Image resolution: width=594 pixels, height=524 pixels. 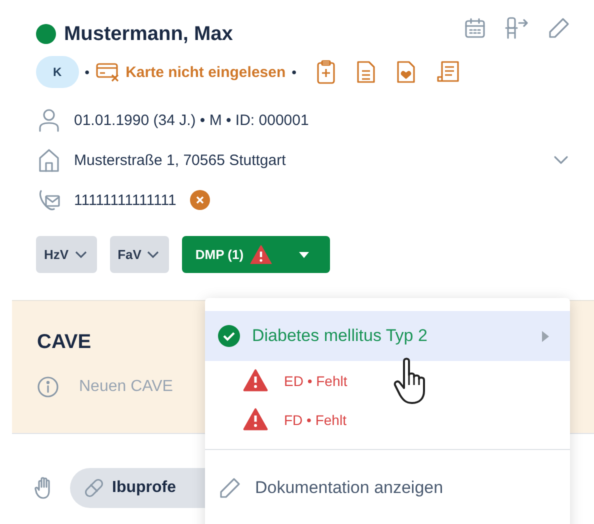 What do you see at coordinates (206, 72) in the screenshot?
I see `card-status: Karte nicht eingelesen` at bounding box center [206, 72].